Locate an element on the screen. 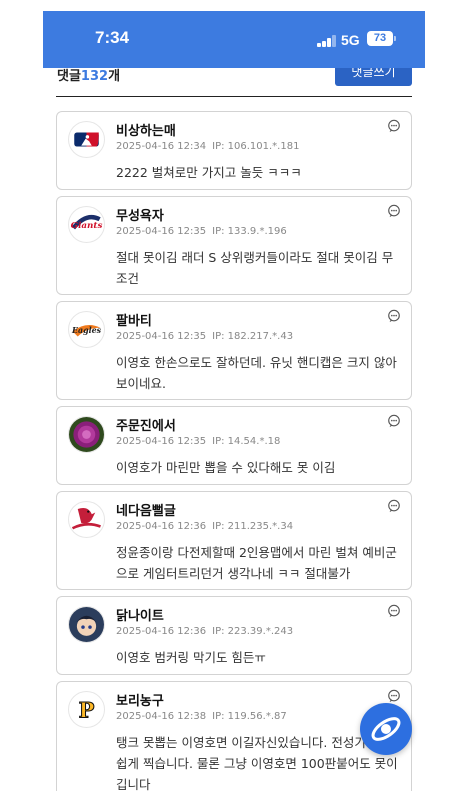  comment-meta: 2025-04-16 12:36 IP: 223.39.*.243 is located at coordinates (204, 631).